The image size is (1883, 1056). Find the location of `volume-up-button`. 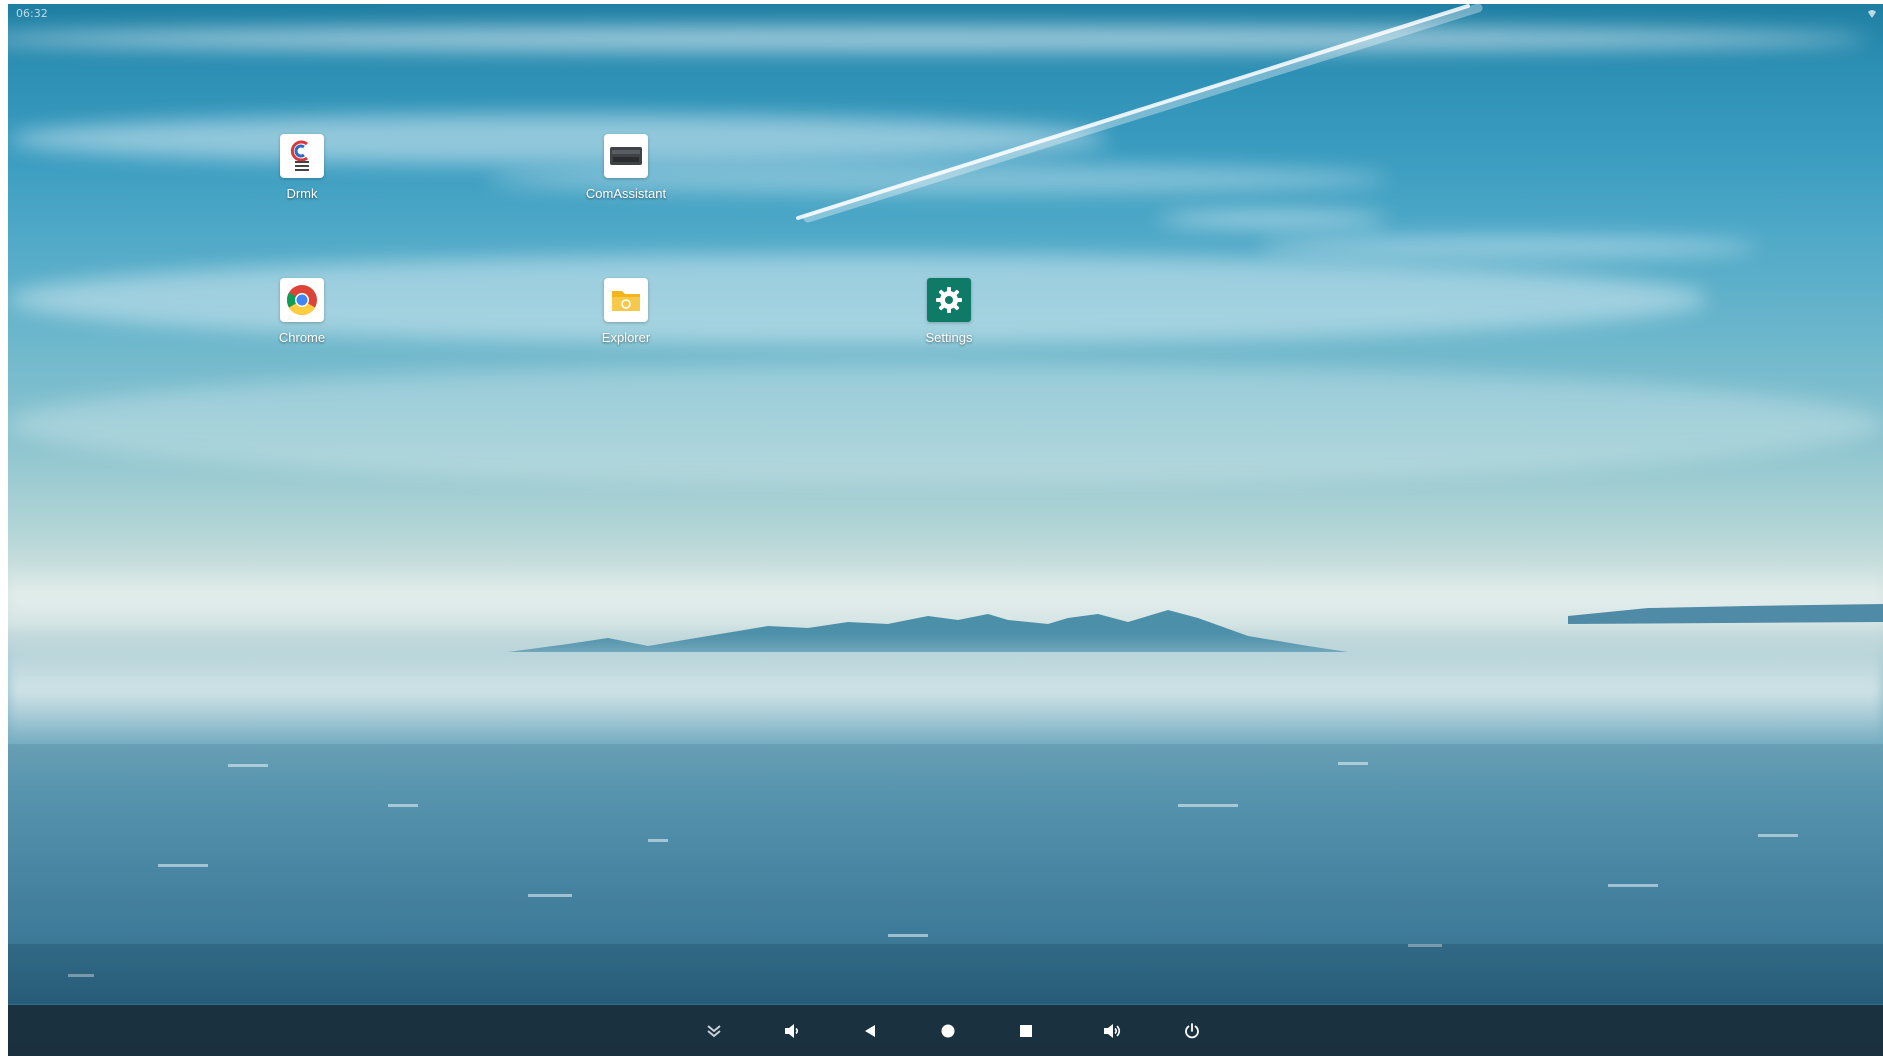

volume-up-button is located at coordinates (1112, 1031).